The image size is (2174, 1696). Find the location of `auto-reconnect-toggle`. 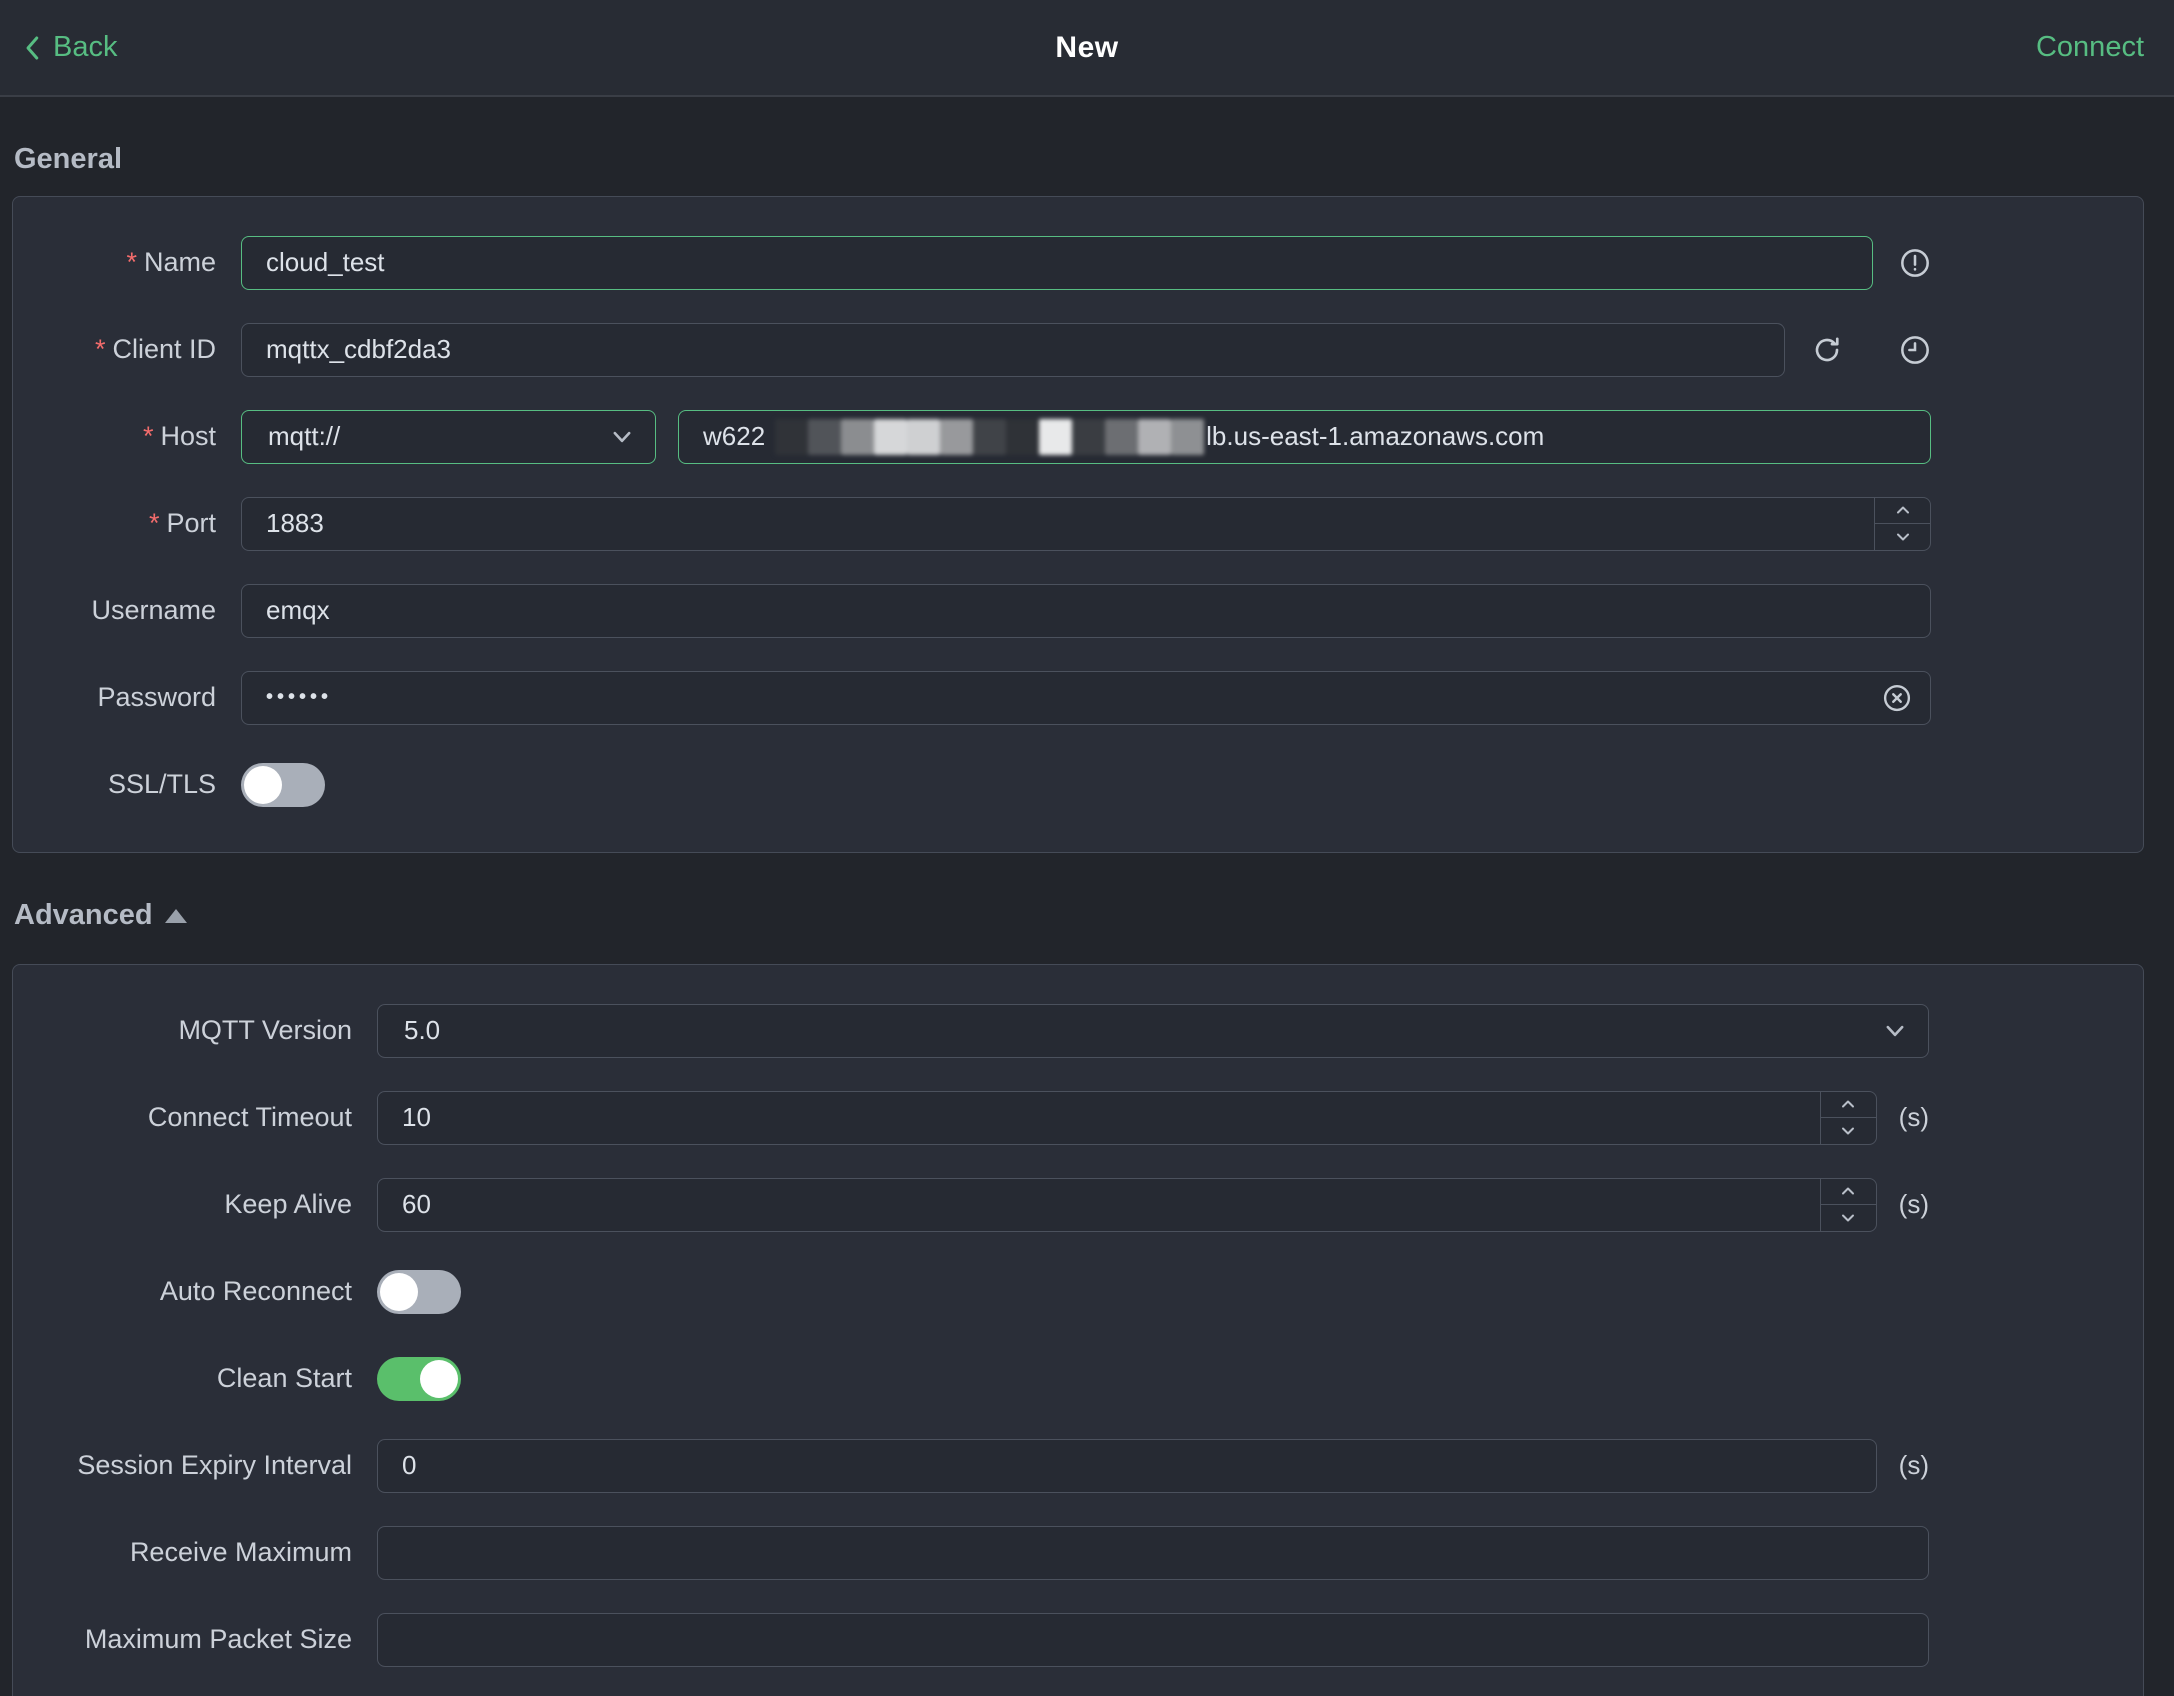

auto-reconnect-toggle is located at coordinates (419, 1291).